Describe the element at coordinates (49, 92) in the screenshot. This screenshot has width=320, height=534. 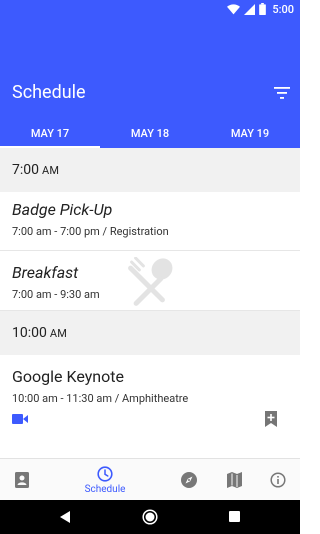
I see `page-title: Schedule` at that location.